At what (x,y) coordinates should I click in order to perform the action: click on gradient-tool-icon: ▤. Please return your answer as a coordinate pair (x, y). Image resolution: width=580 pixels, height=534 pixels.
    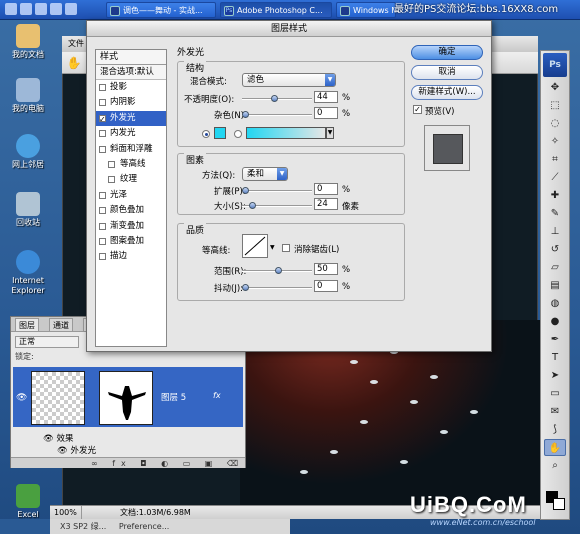
    Looking at the image, I should click on (555, 285).